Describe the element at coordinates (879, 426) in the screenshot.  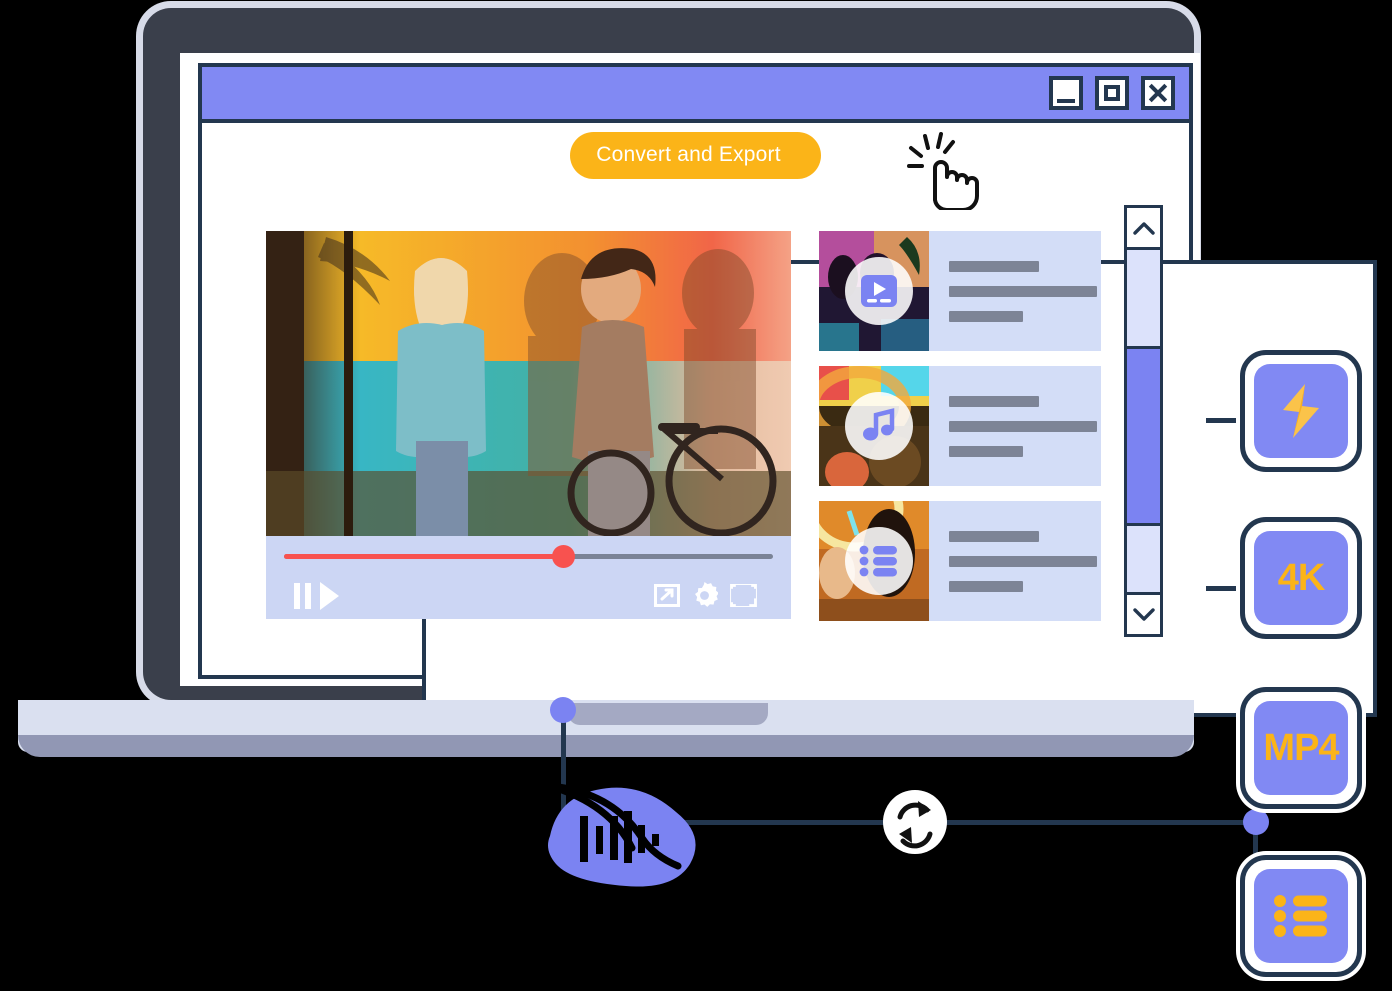
I see `music-note-icon` at that location.